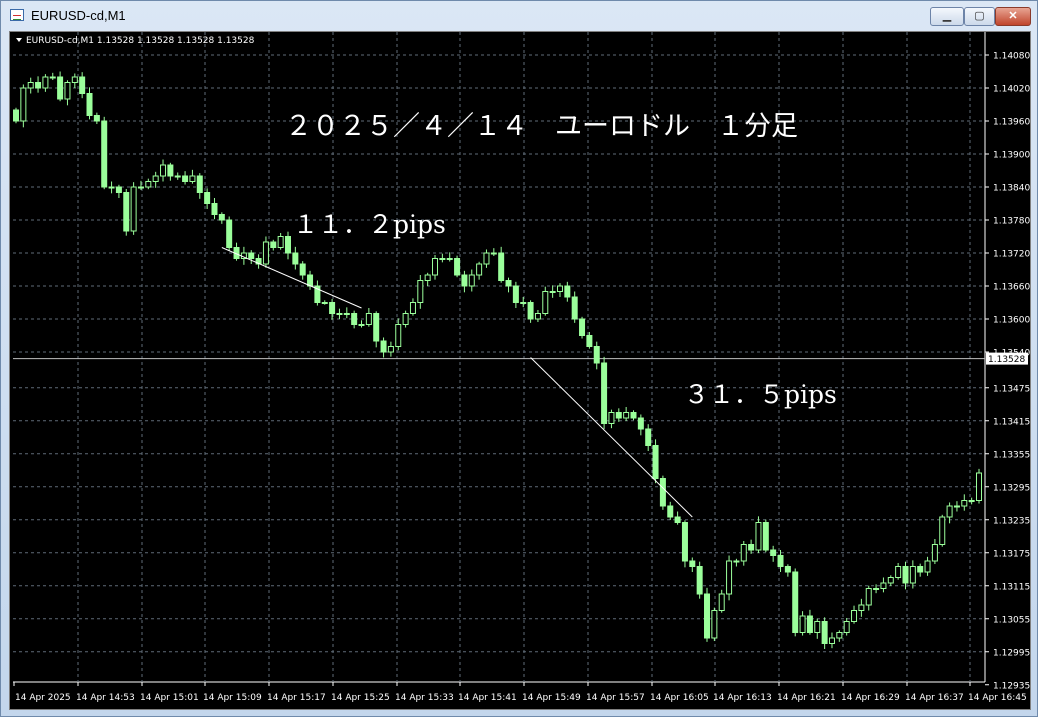 The image size is (1038, 717). I want to click on y-tick-label: 1.14020, so click(1011, 90).